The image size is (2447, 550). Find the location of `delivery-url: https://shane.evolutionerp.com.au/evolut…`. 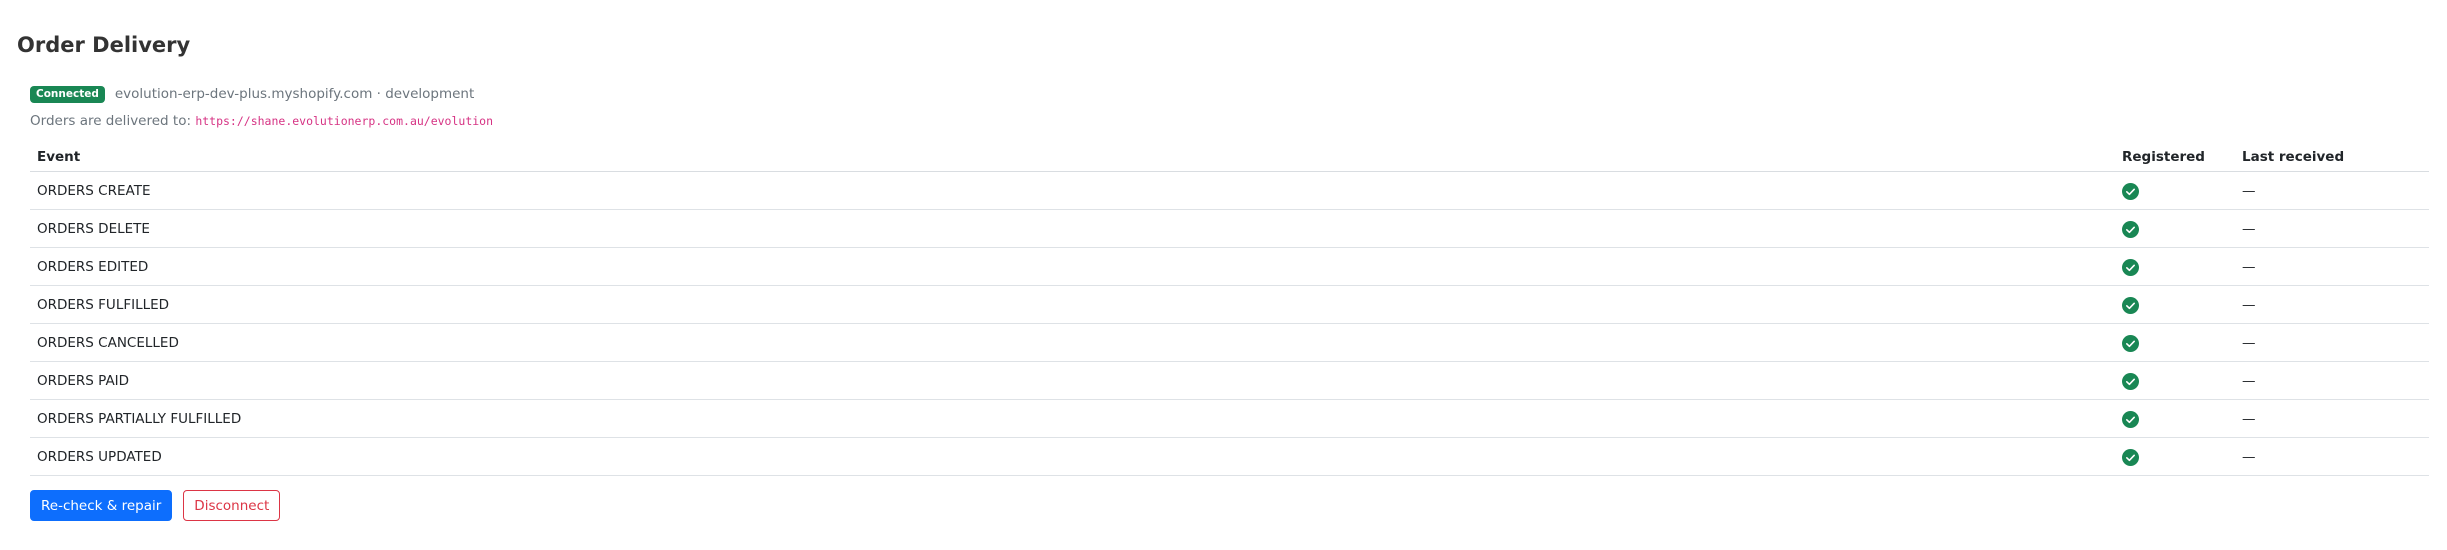

delivery-url: https://shane.evolutionerp.com.au/evolut… is located at coordinates (344, 121).